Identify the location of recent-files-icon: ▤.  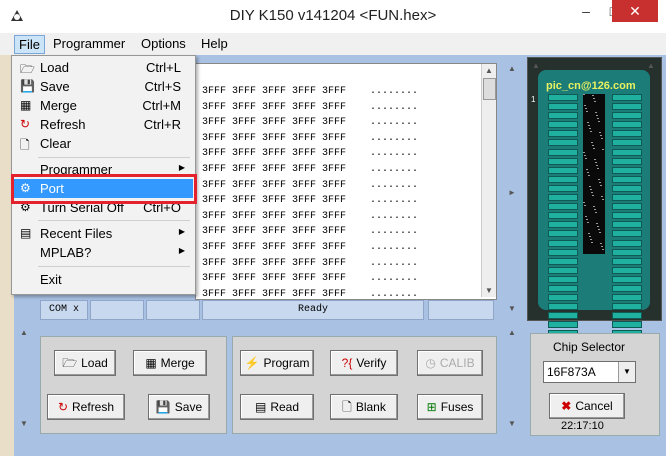
(26, 233).